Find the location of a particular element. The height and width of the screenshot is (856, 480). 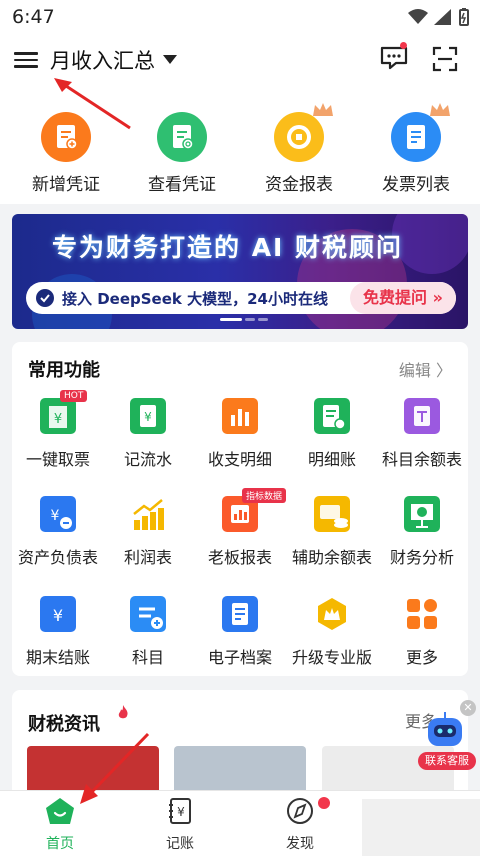

new-voucher-icon is located at coordinates (66, 137).